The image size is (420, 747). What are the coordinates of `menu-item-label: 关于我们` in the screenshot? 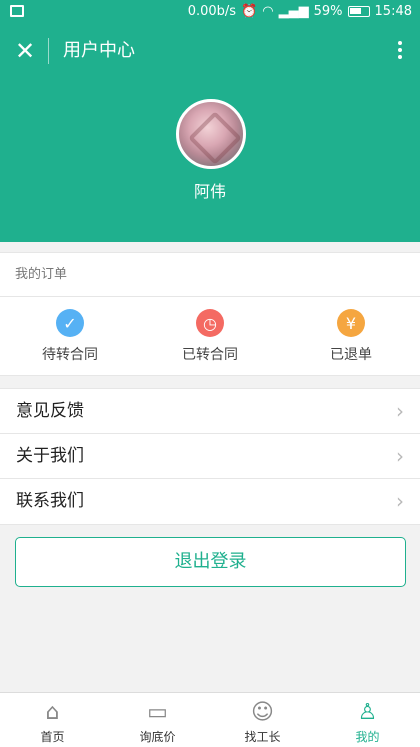 It's located at (50, 456).